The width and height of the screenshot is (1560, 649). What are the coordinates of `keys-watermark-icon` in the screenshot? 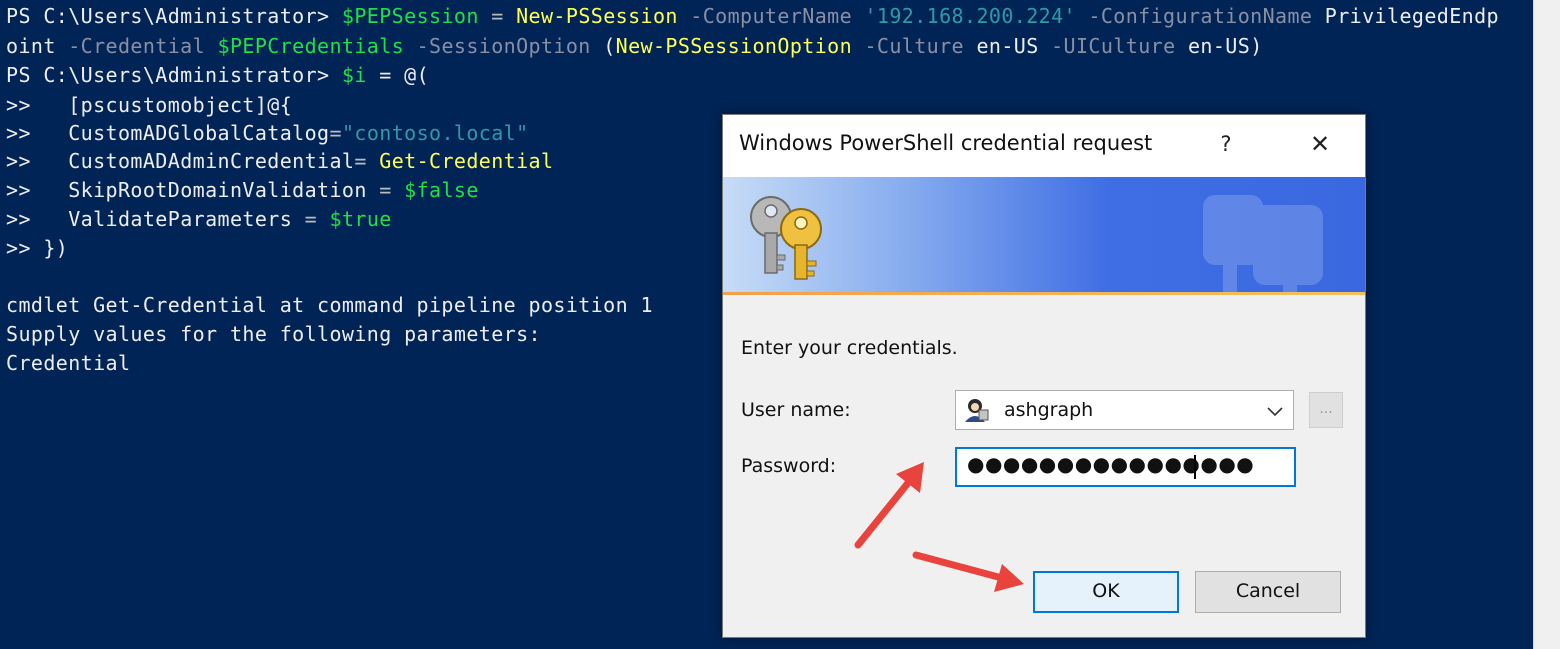 It's located at (1263, 245).